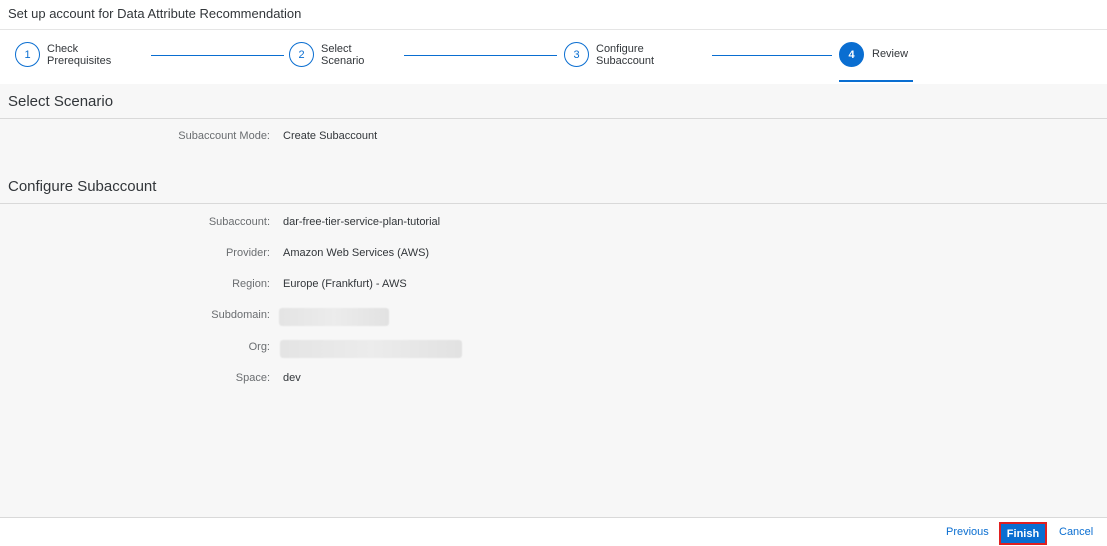 The height and width of the screenshot is (546, 1107). What do you see at coordinates (1023, 533) in the screenshot?
I see `finish-button: Finish` at bounding box center [1023, 533].